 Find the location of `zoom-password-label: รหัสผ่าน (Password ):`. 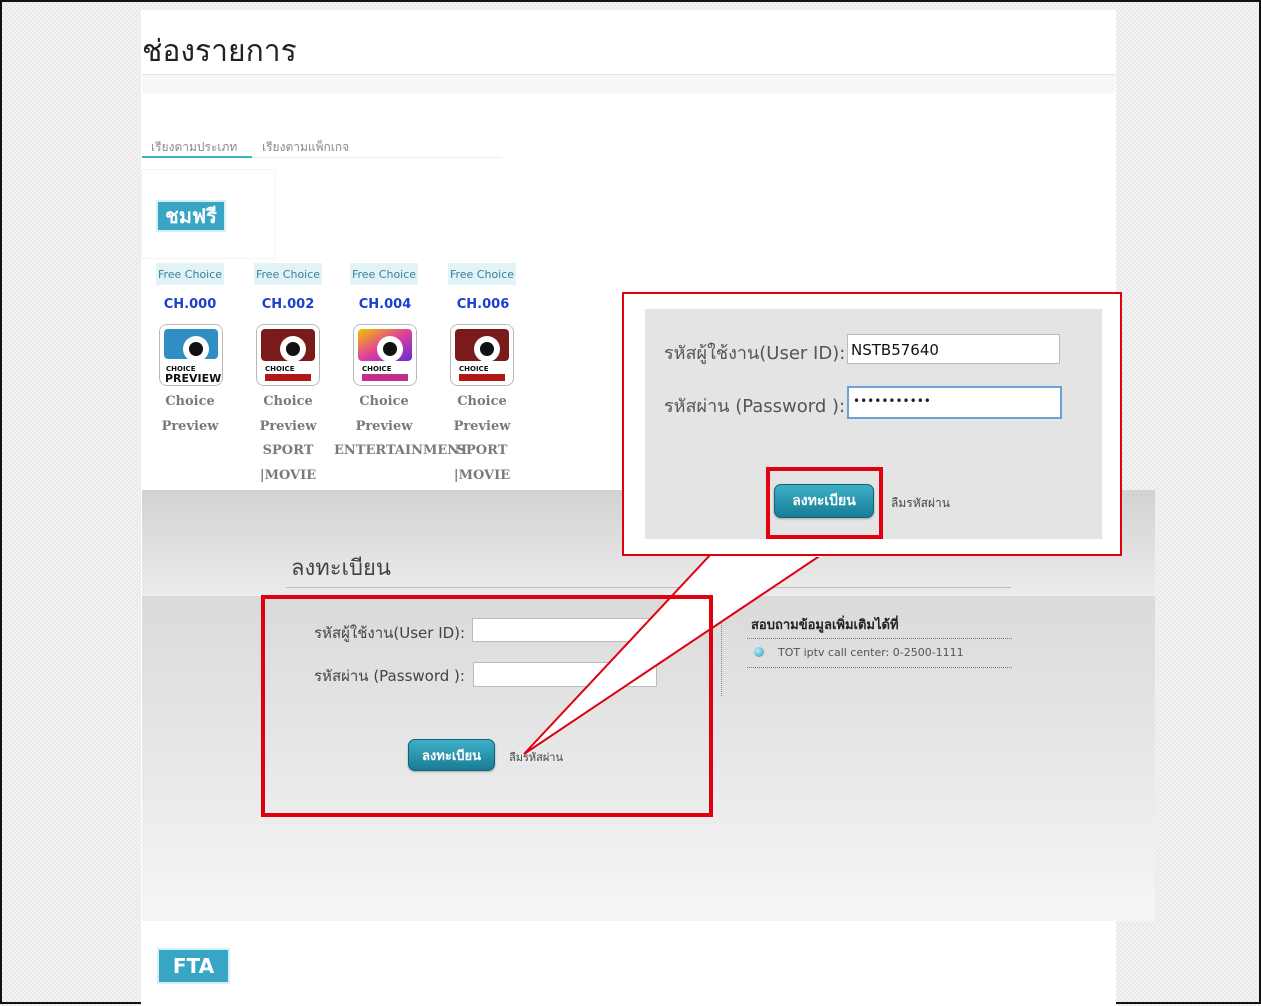

zoom-password-label: รหัสผ่าน (Password ): is located at coordinates (755, 406).